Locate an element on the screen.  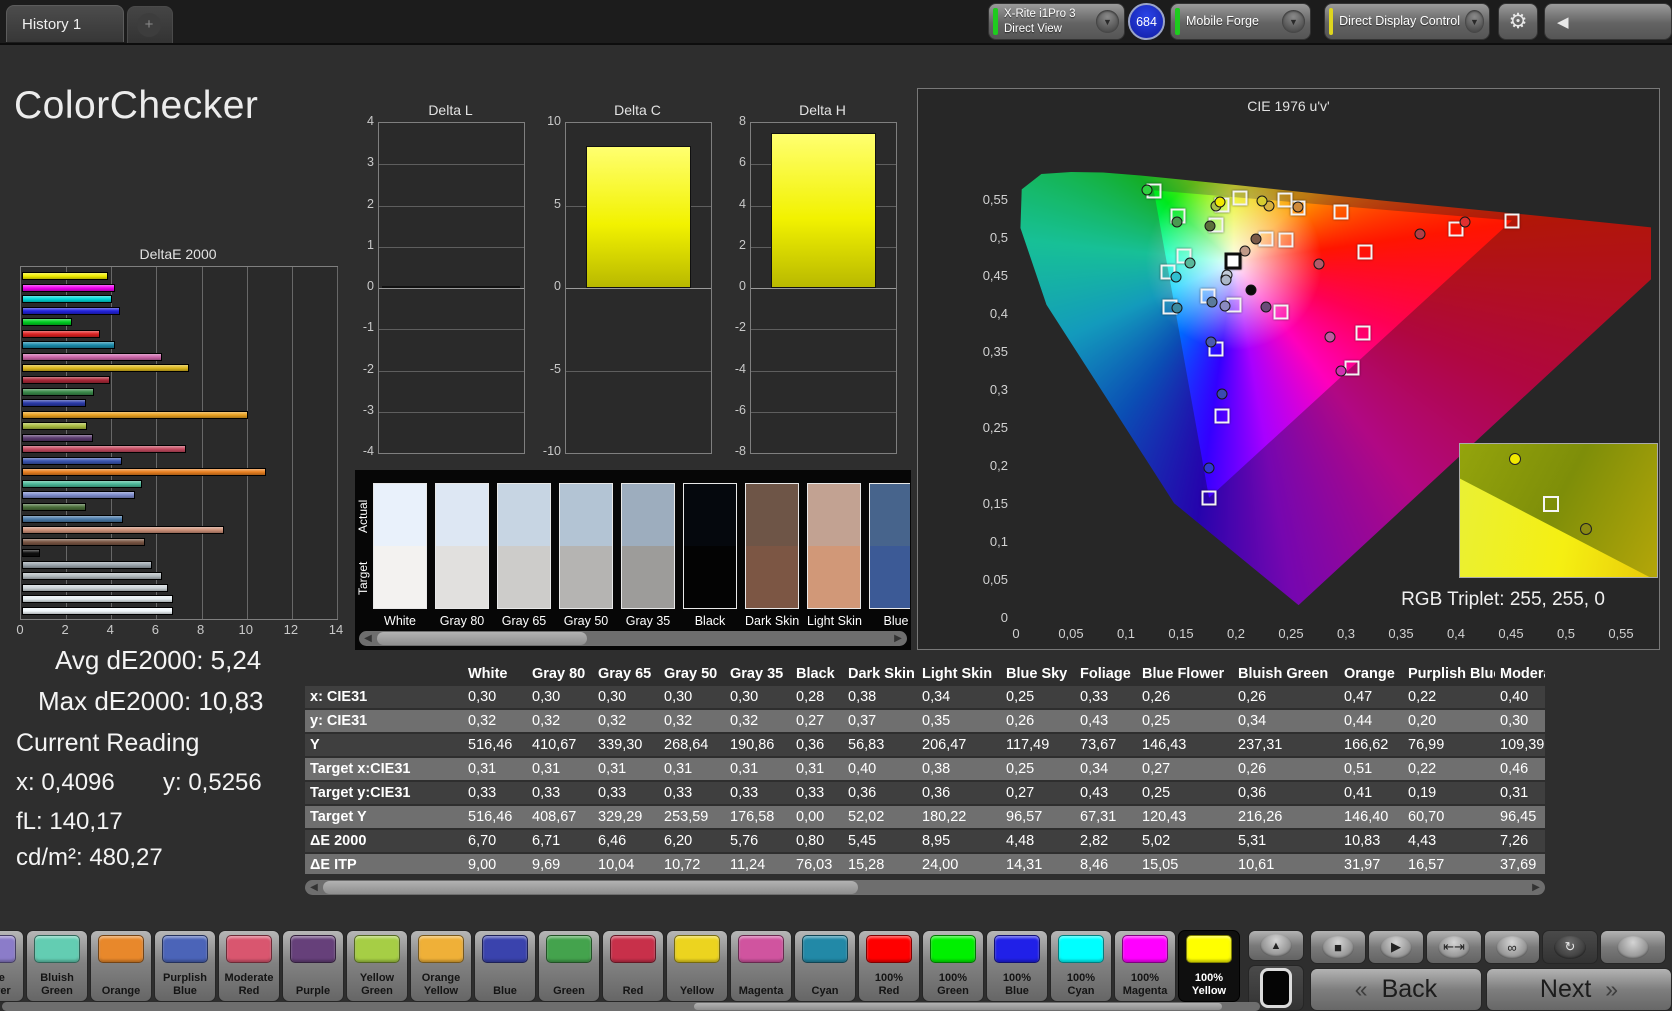
patch-button-yellow: Yellow is located at coordinates (697, 966).